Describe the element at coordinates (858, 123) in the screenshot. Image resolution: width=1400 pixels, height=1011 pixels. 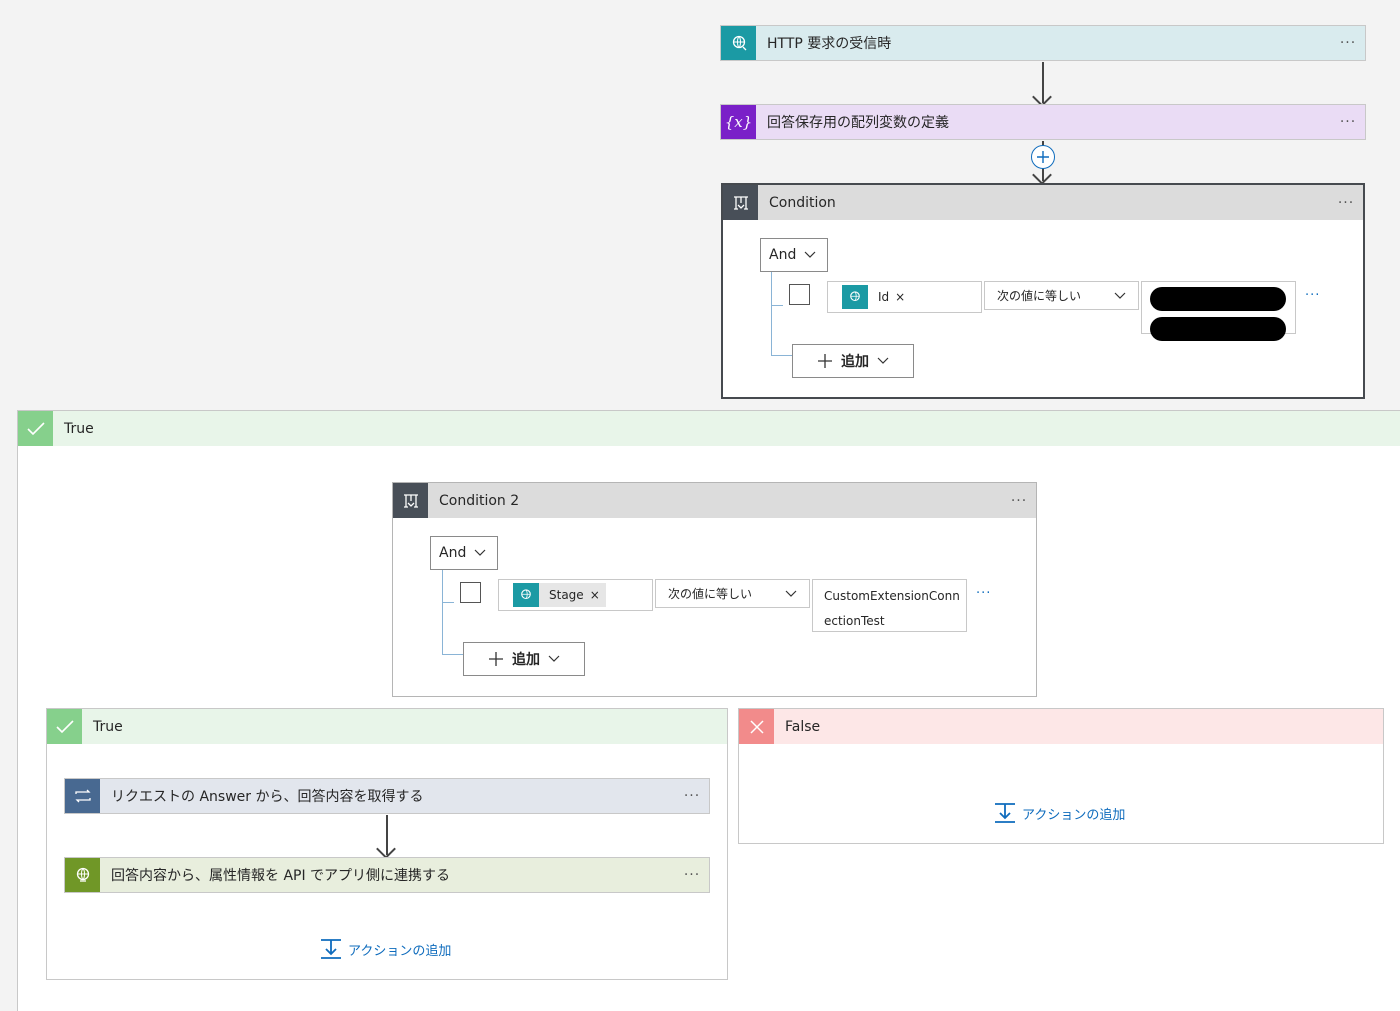
I see `variable-title: 回答保存用の配列変数の定義` at that location.